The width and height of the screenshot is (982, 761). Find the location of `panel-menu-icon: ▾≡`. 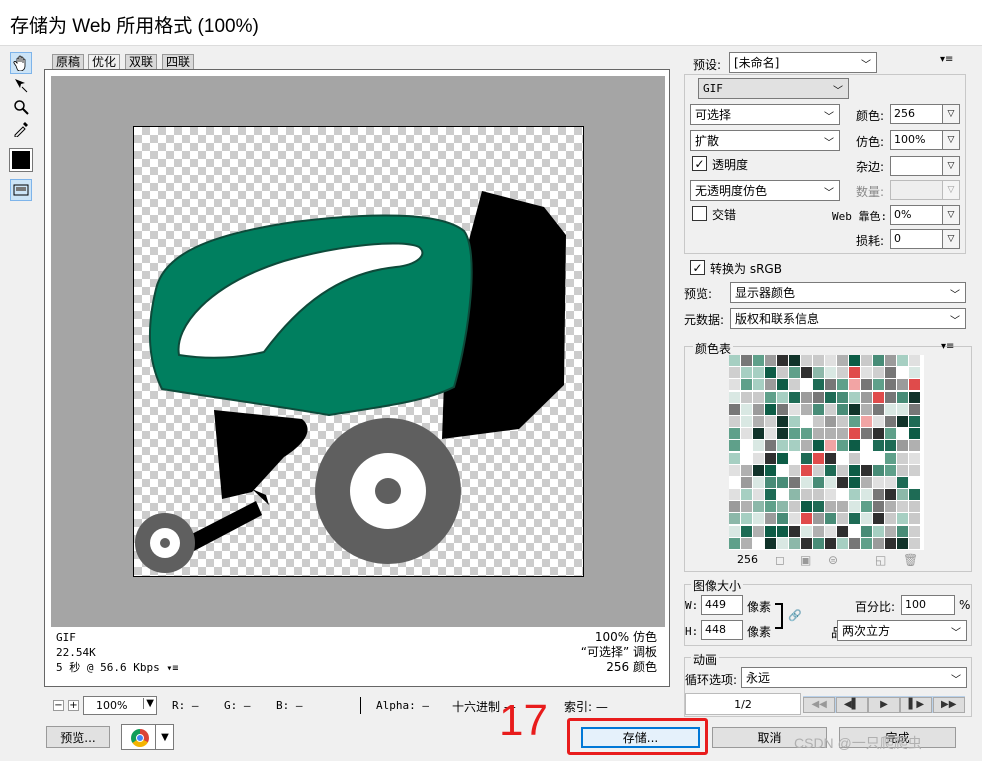

panel-menu-icon: ▾≡ is located at coordinates (946, 59).